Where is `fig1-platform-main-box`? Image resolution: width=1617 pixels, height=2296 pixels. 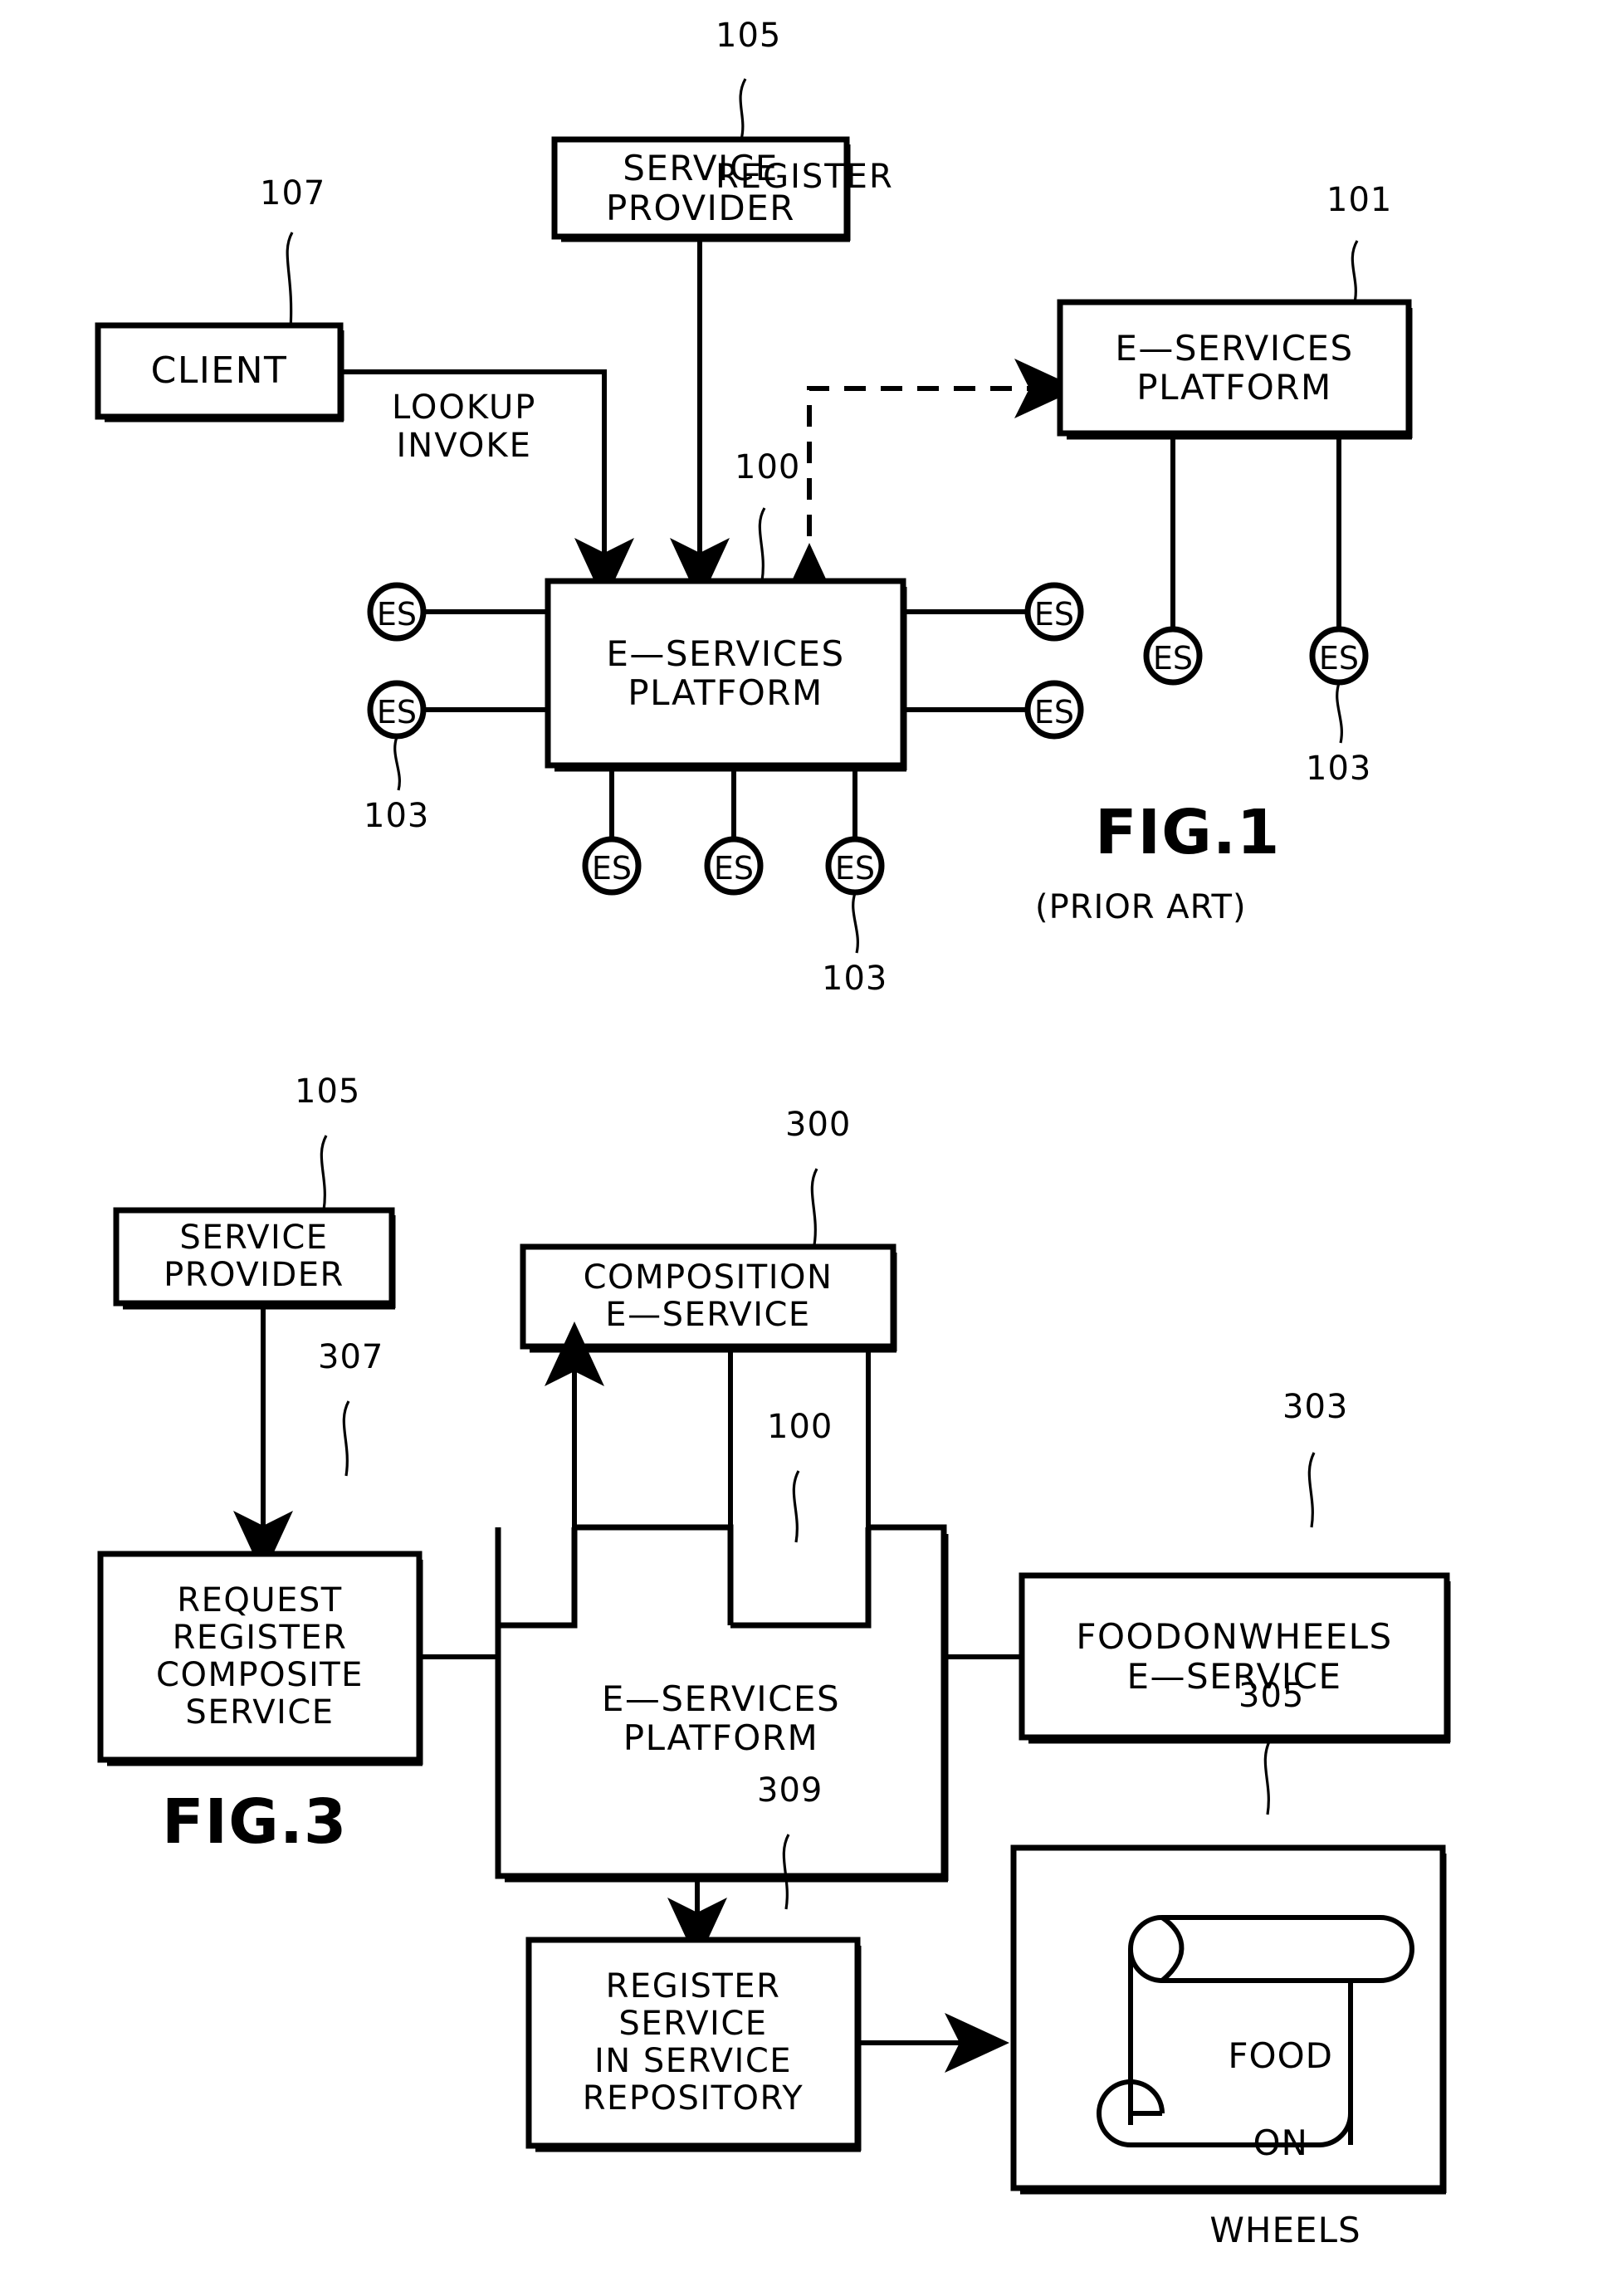 fig1-platform-main-box is located at coordinates (725, 673).